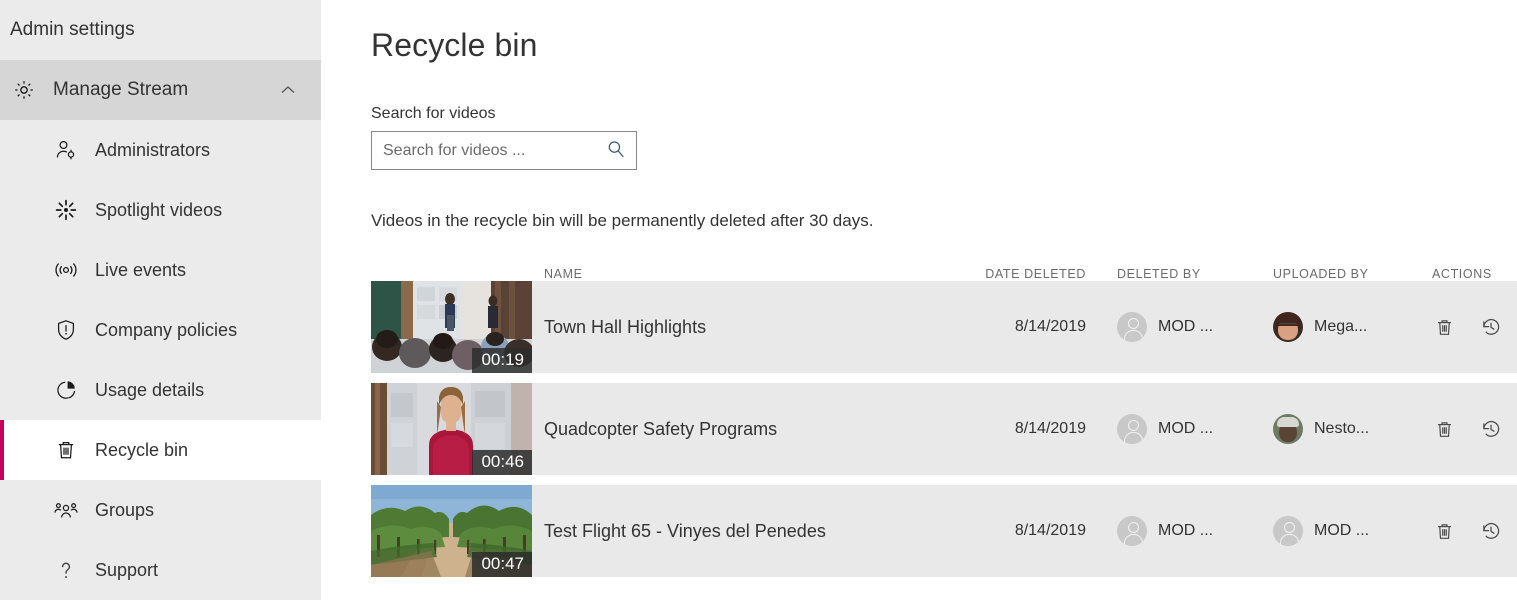  What do you see at coordinates (160, 30) in the screenshot?
I see `admin-settings-header: Admin settings` at bounding box center [160, 30].